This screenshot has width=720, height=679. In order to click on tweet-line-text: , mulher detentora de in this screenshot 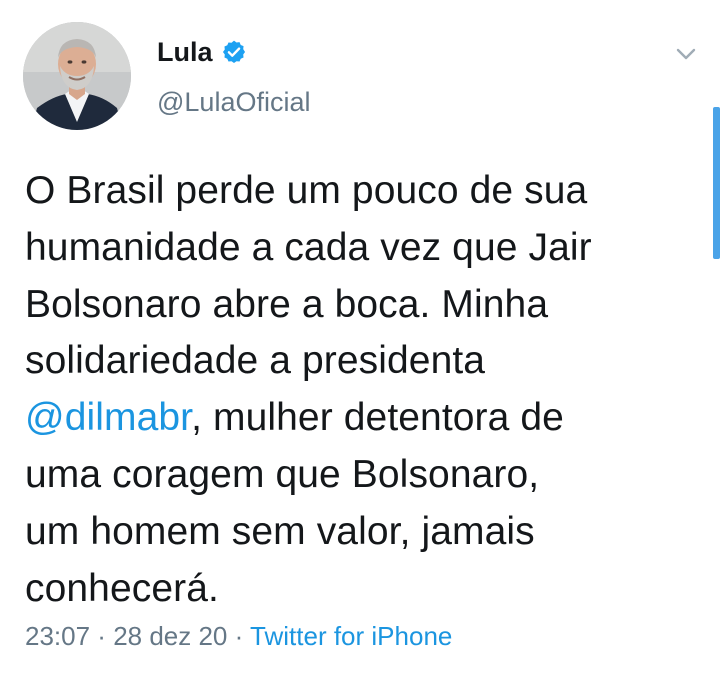, I will do `click(377, 418)`.